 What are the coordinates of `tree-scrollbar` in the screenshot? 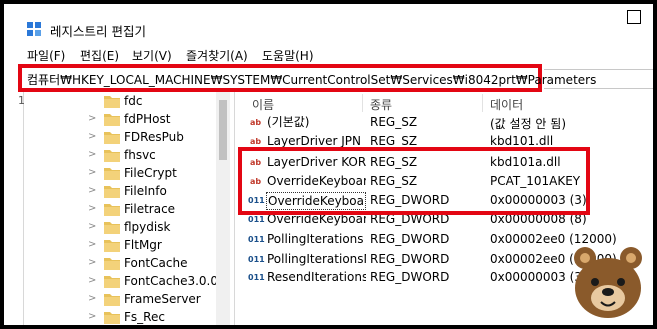 It's located at (223, 208).